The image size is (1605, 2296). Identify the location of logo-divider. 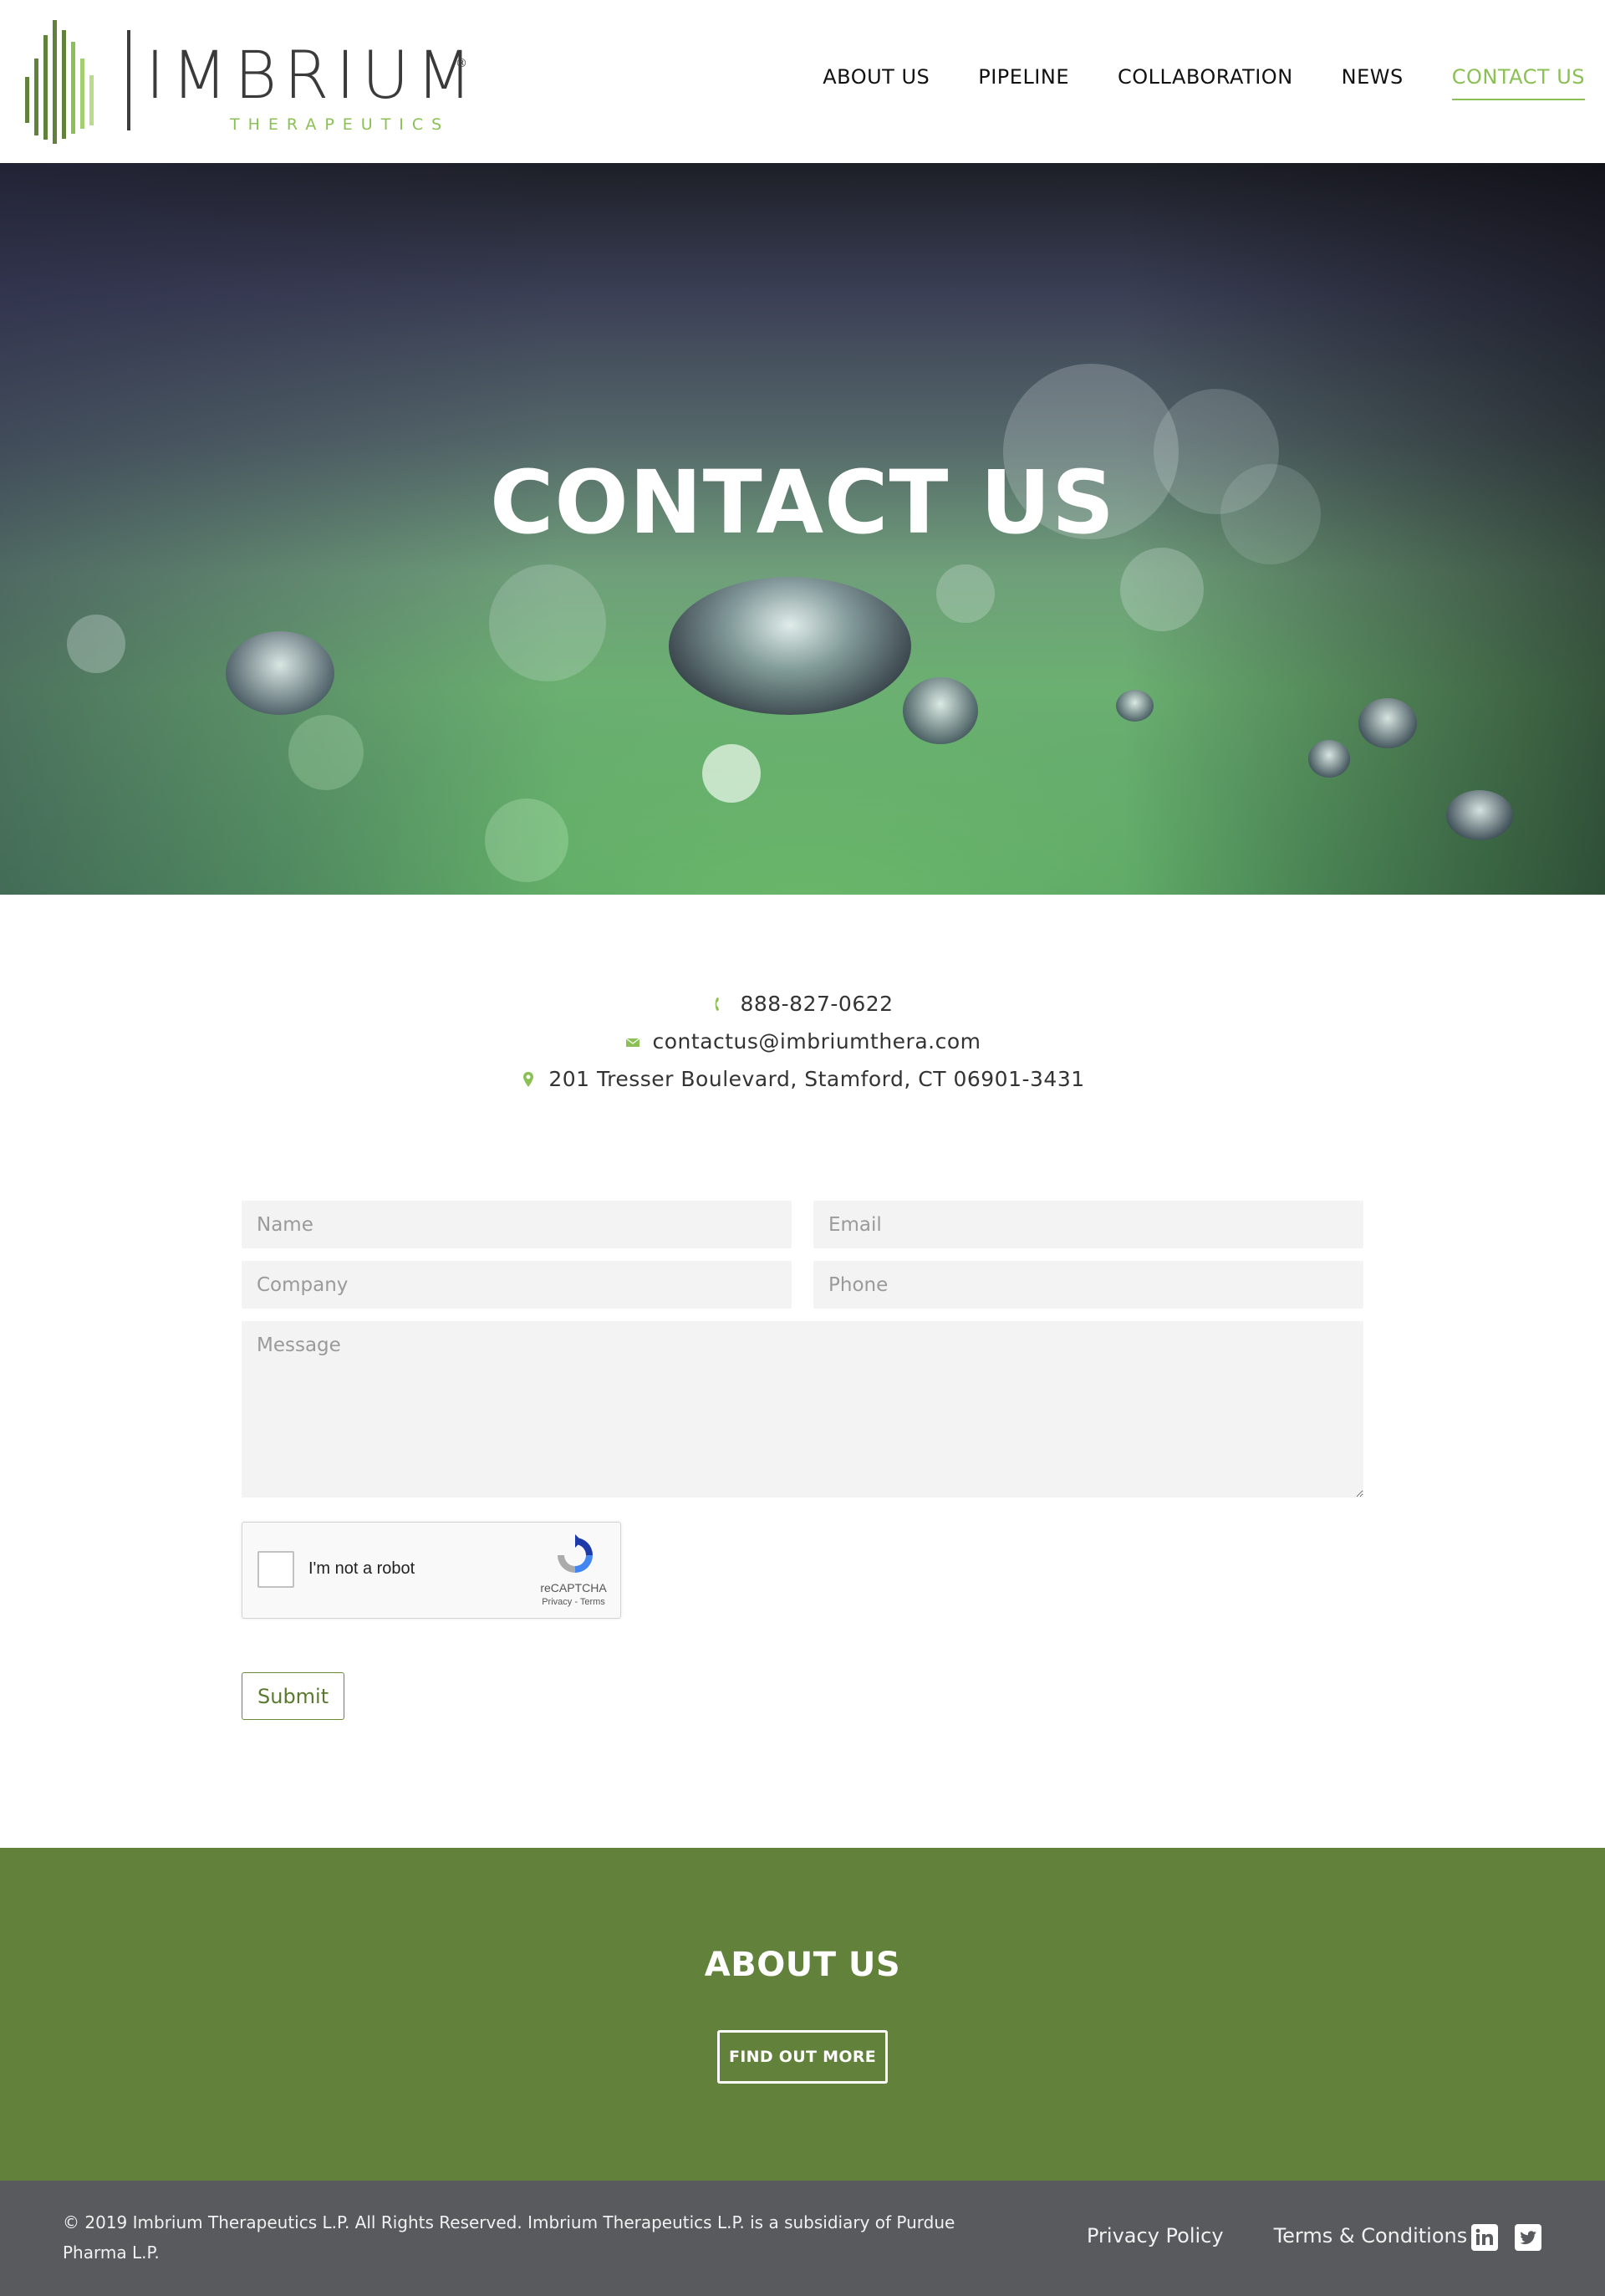
(128, 80).